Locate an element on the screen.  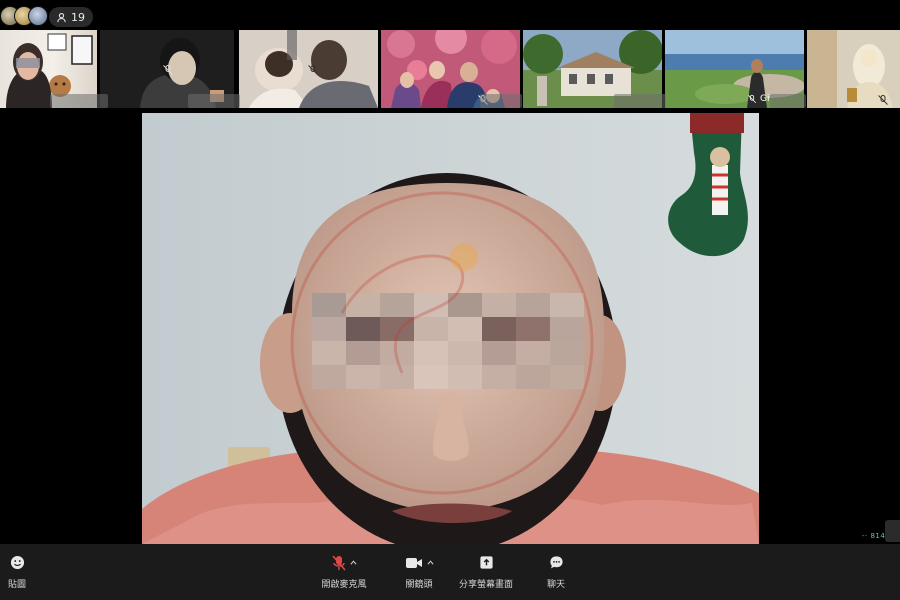
participant-count-badge: 19 is located at coordinates (71, 17).